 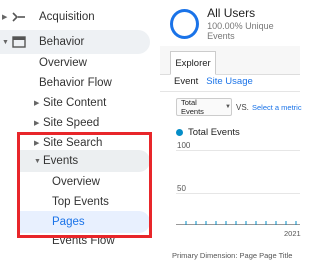 I want to click on tab-bar: Explorer, so click(x=230, y=60).